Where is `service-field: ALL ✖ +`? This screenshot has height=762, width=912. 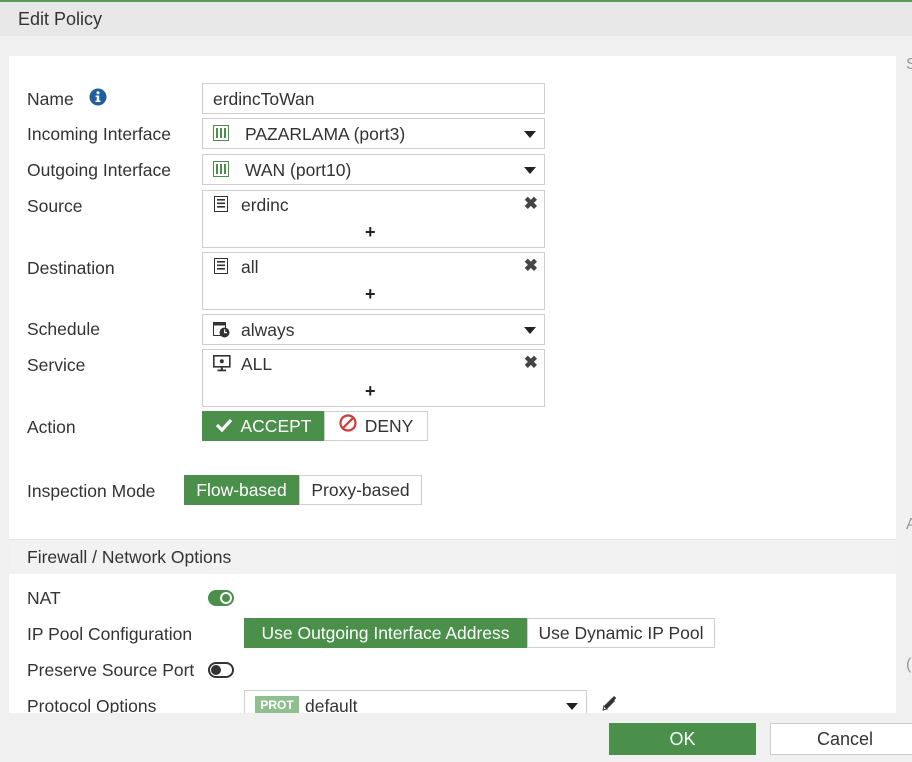 service-field: ALL ✖ + is located at coordinates (373, 378).